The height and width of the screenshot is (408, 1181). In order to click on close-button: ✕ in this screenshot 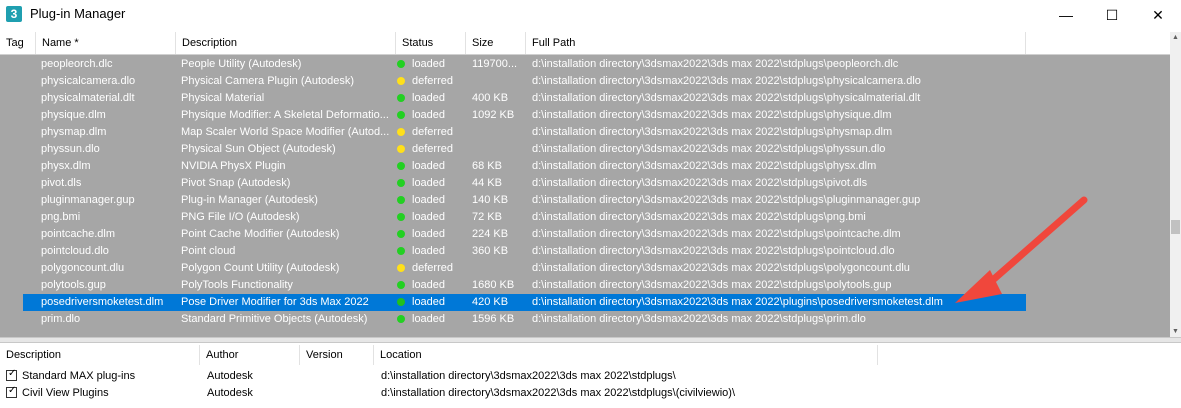, I will do `click(1158, 15)`.